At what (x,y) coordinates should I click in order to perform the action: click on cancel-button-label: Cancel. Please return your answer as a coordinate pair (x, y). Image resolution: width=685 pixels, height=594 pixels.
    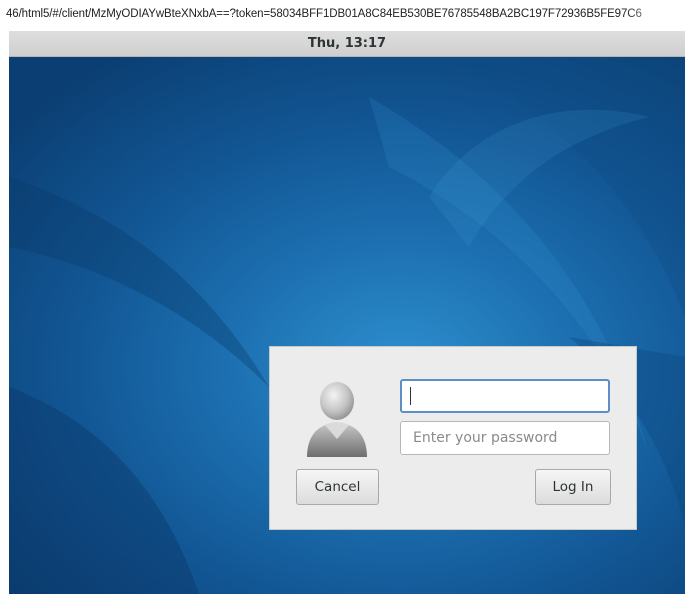
    Looking at the image, I should click on (337, 487).